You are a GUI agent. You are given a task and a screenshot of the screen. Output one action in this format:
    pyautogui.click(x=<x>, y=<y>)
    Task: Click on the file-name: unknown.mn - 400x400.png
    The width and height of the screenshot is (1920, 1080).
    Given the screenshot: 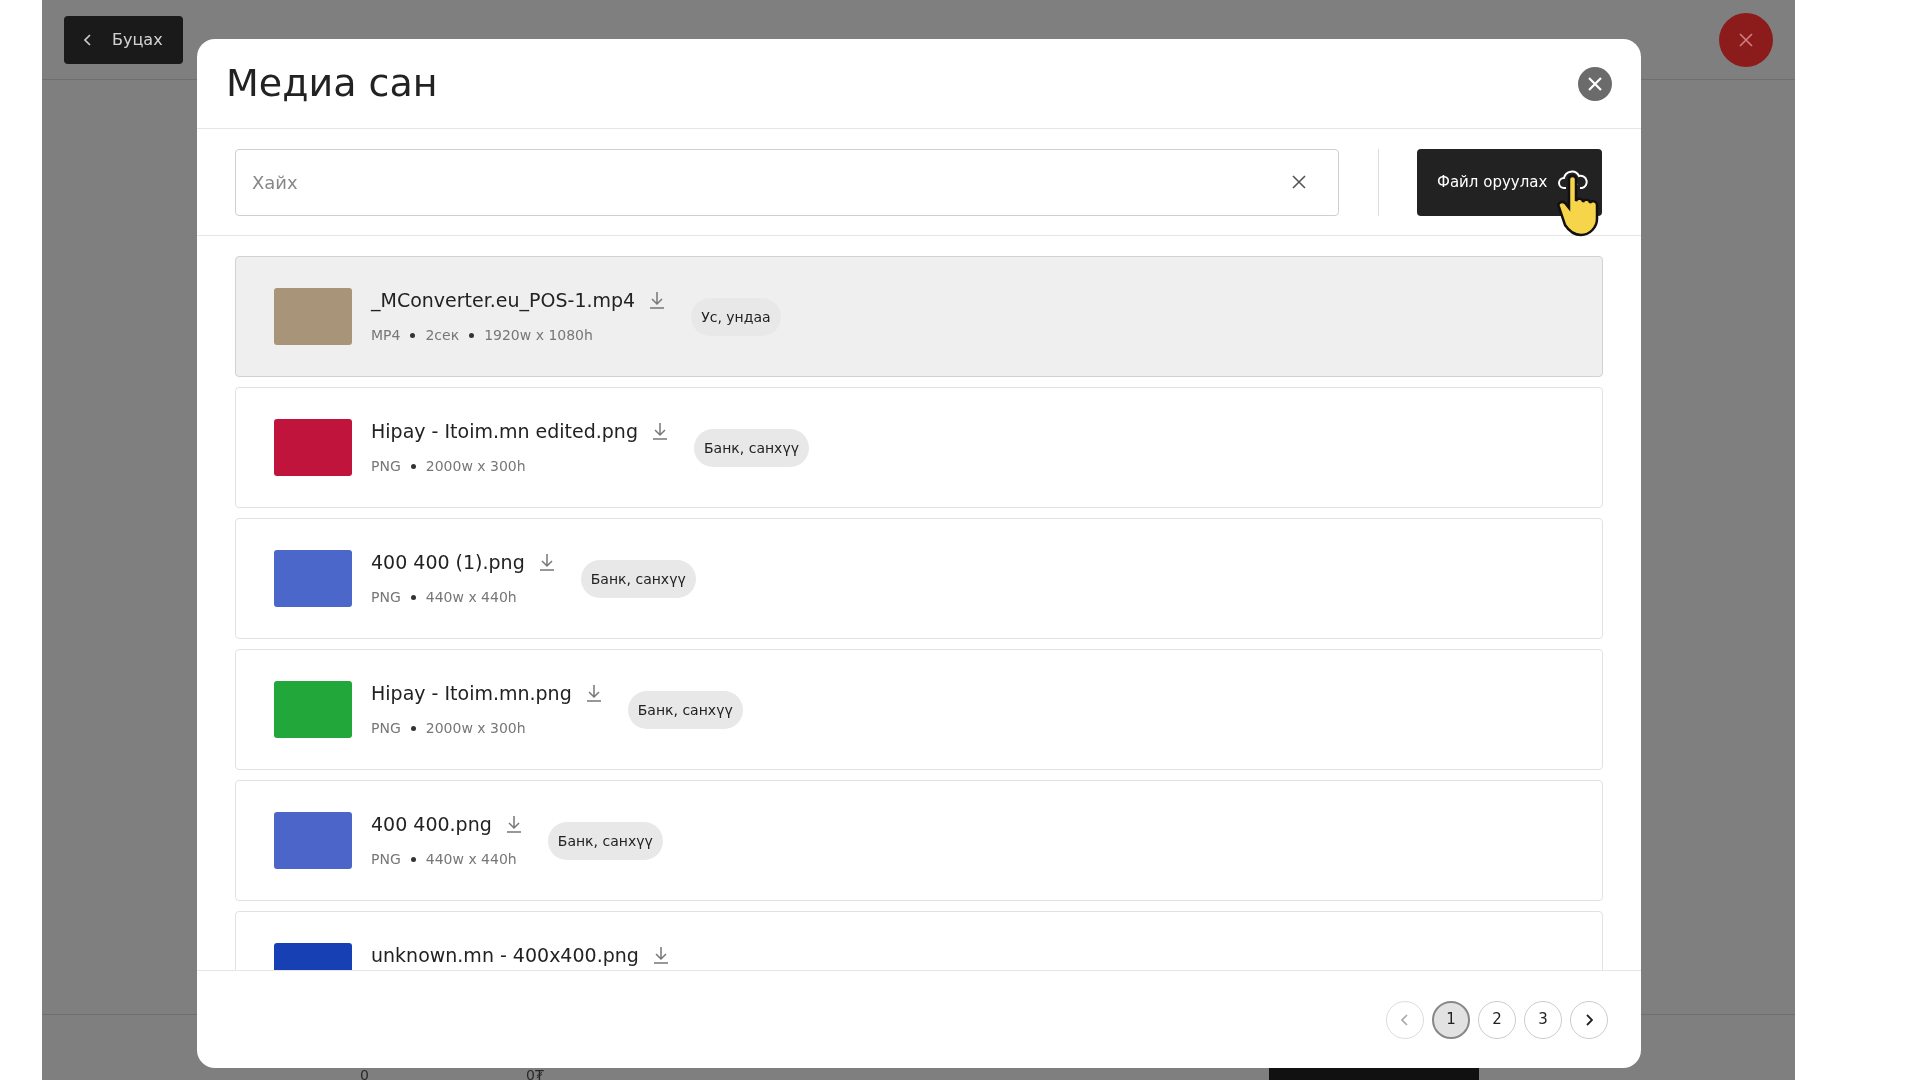 What is the action you would take?
    pyautogui.click(x=505, y=955)
    